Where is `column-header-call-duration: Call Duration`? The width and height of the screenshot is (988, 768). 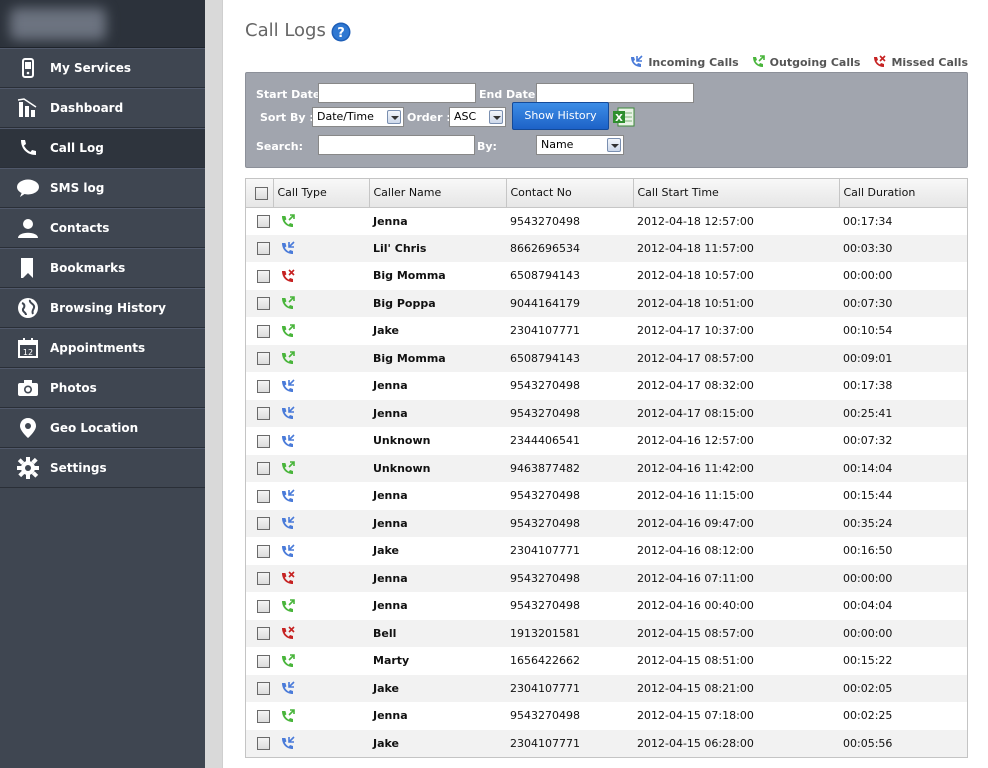
column-header-call-duration: Call Duration is located at coordinates (903, 193).